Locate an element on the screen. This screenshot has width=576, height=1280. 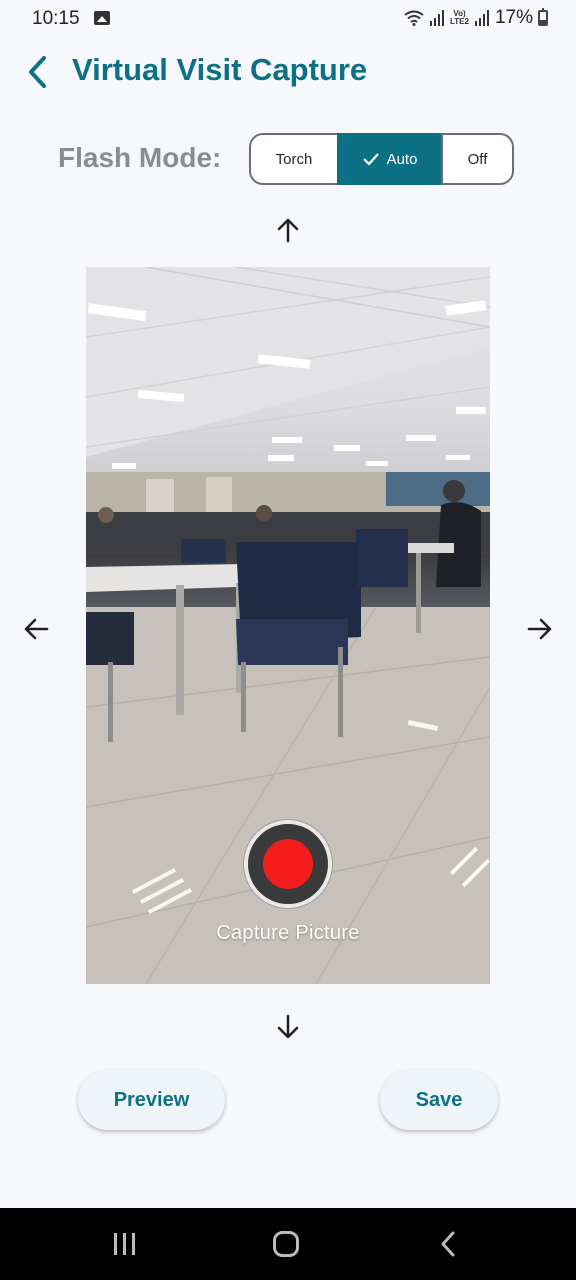
save-button-label: Save is located at coordinates (439, 1099).